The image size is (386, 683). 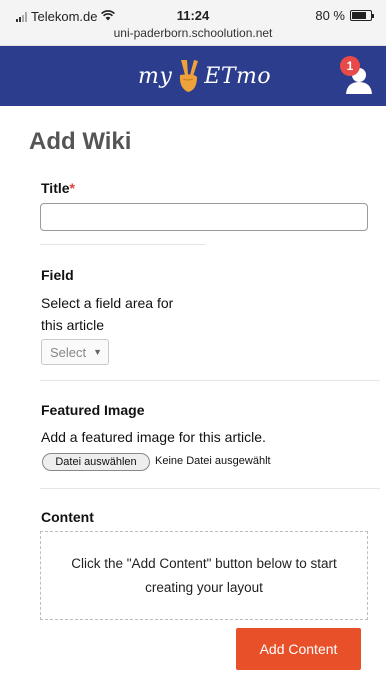 I want to click on title-input, so click(x=204, y=217).